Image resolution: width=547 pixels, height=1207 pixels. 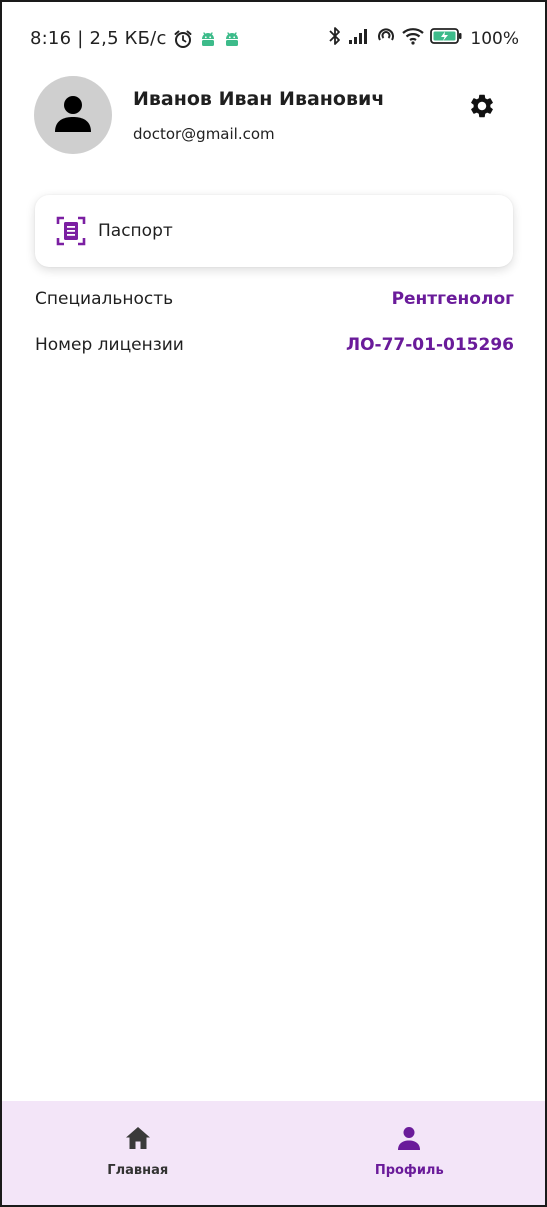 What do you see at coordinates (409, 1170) in the screenshot?
I see `nav-label-profile: Профиль` at bounding box center [409, 1170].